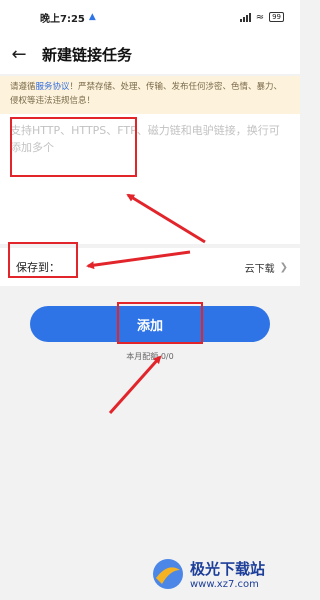 This screenshot has height=600, width=320. Describe the element at coordinates (150, 17) in the screenshot. I see `status-bar: 晚上7:25 ▲ ≈ 99` at that location.